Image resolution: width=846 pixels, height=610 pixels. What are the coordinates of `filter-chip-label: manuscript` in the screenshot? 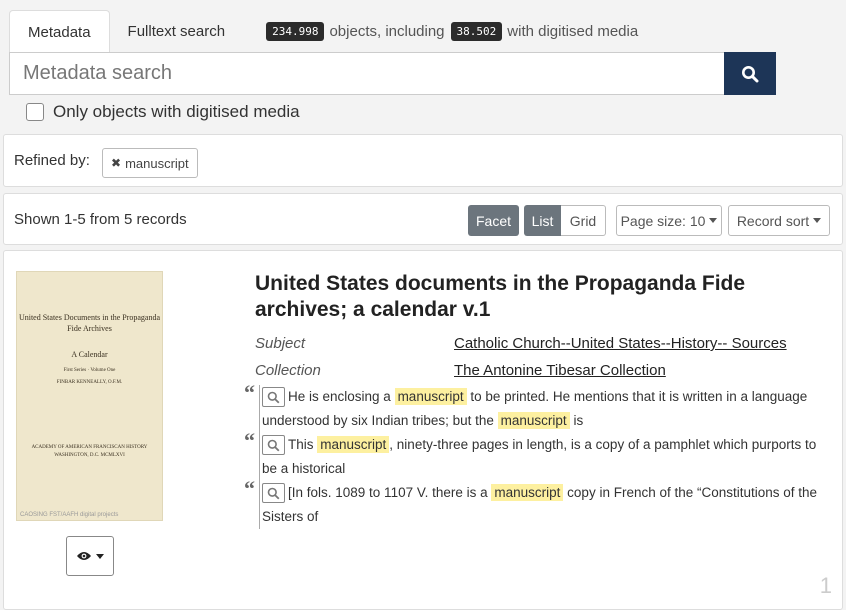 It's located at (157, 163).